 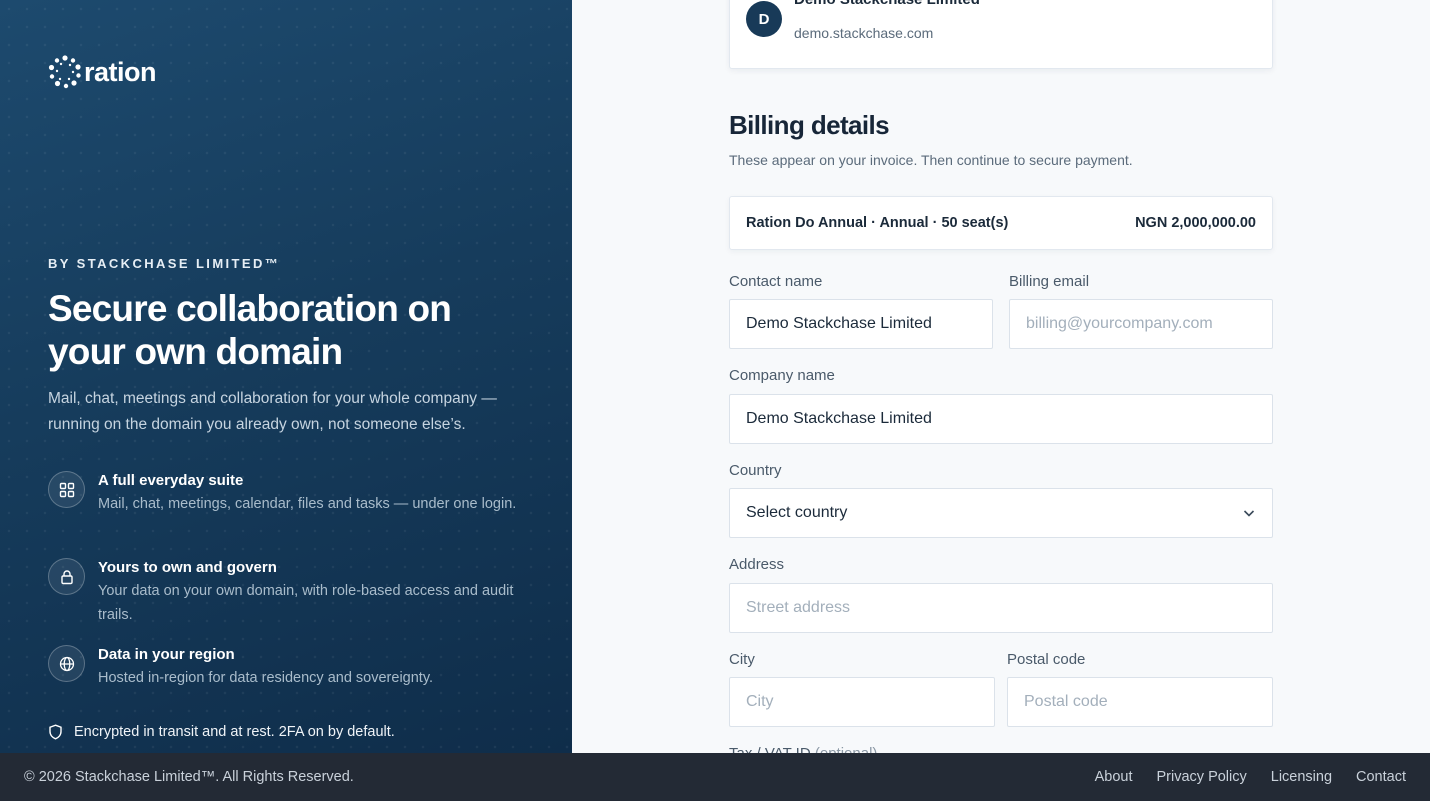 I want to click on globe-icon, so click(x=66, y=663).